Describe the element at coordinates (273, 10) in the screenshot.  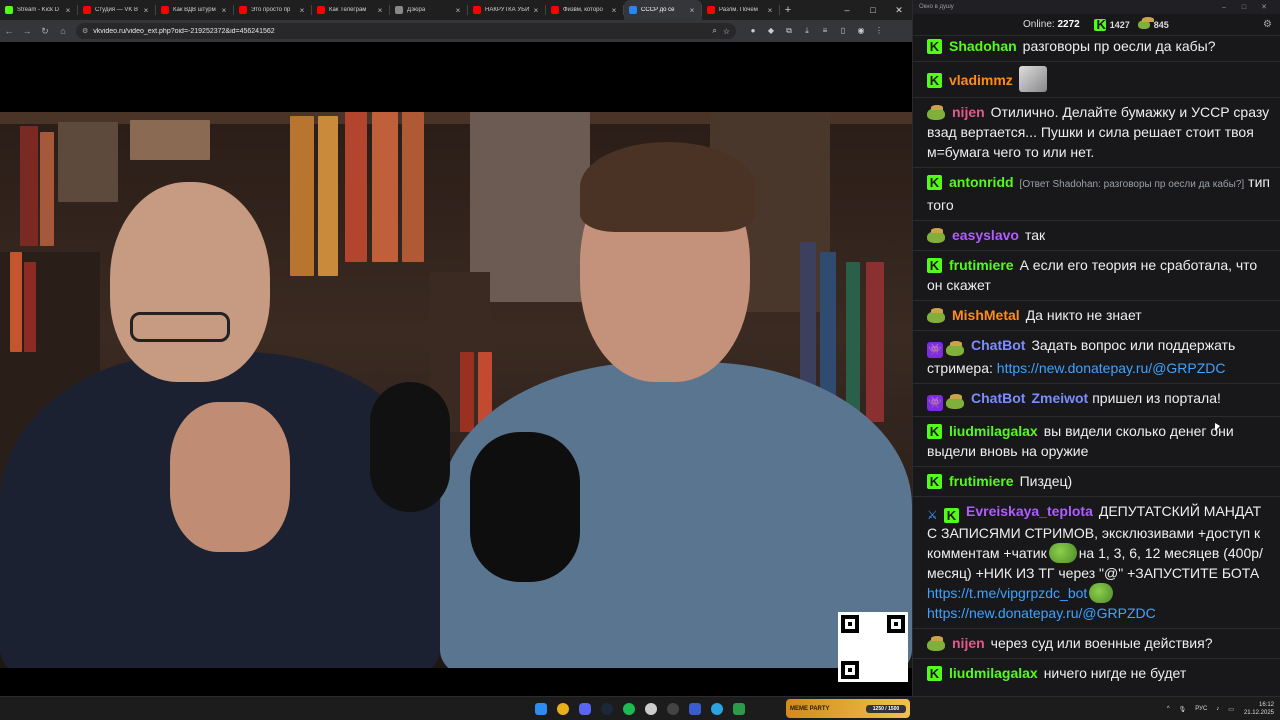
I see `browser-tab: Это просто пр ×` at that location.